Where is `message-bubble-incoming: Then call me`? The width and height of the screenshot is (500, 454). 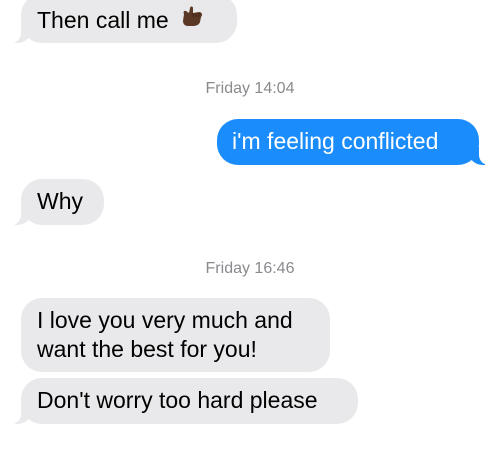 message-bubble-incoming: Then call me is located at coordinates (123, 21).